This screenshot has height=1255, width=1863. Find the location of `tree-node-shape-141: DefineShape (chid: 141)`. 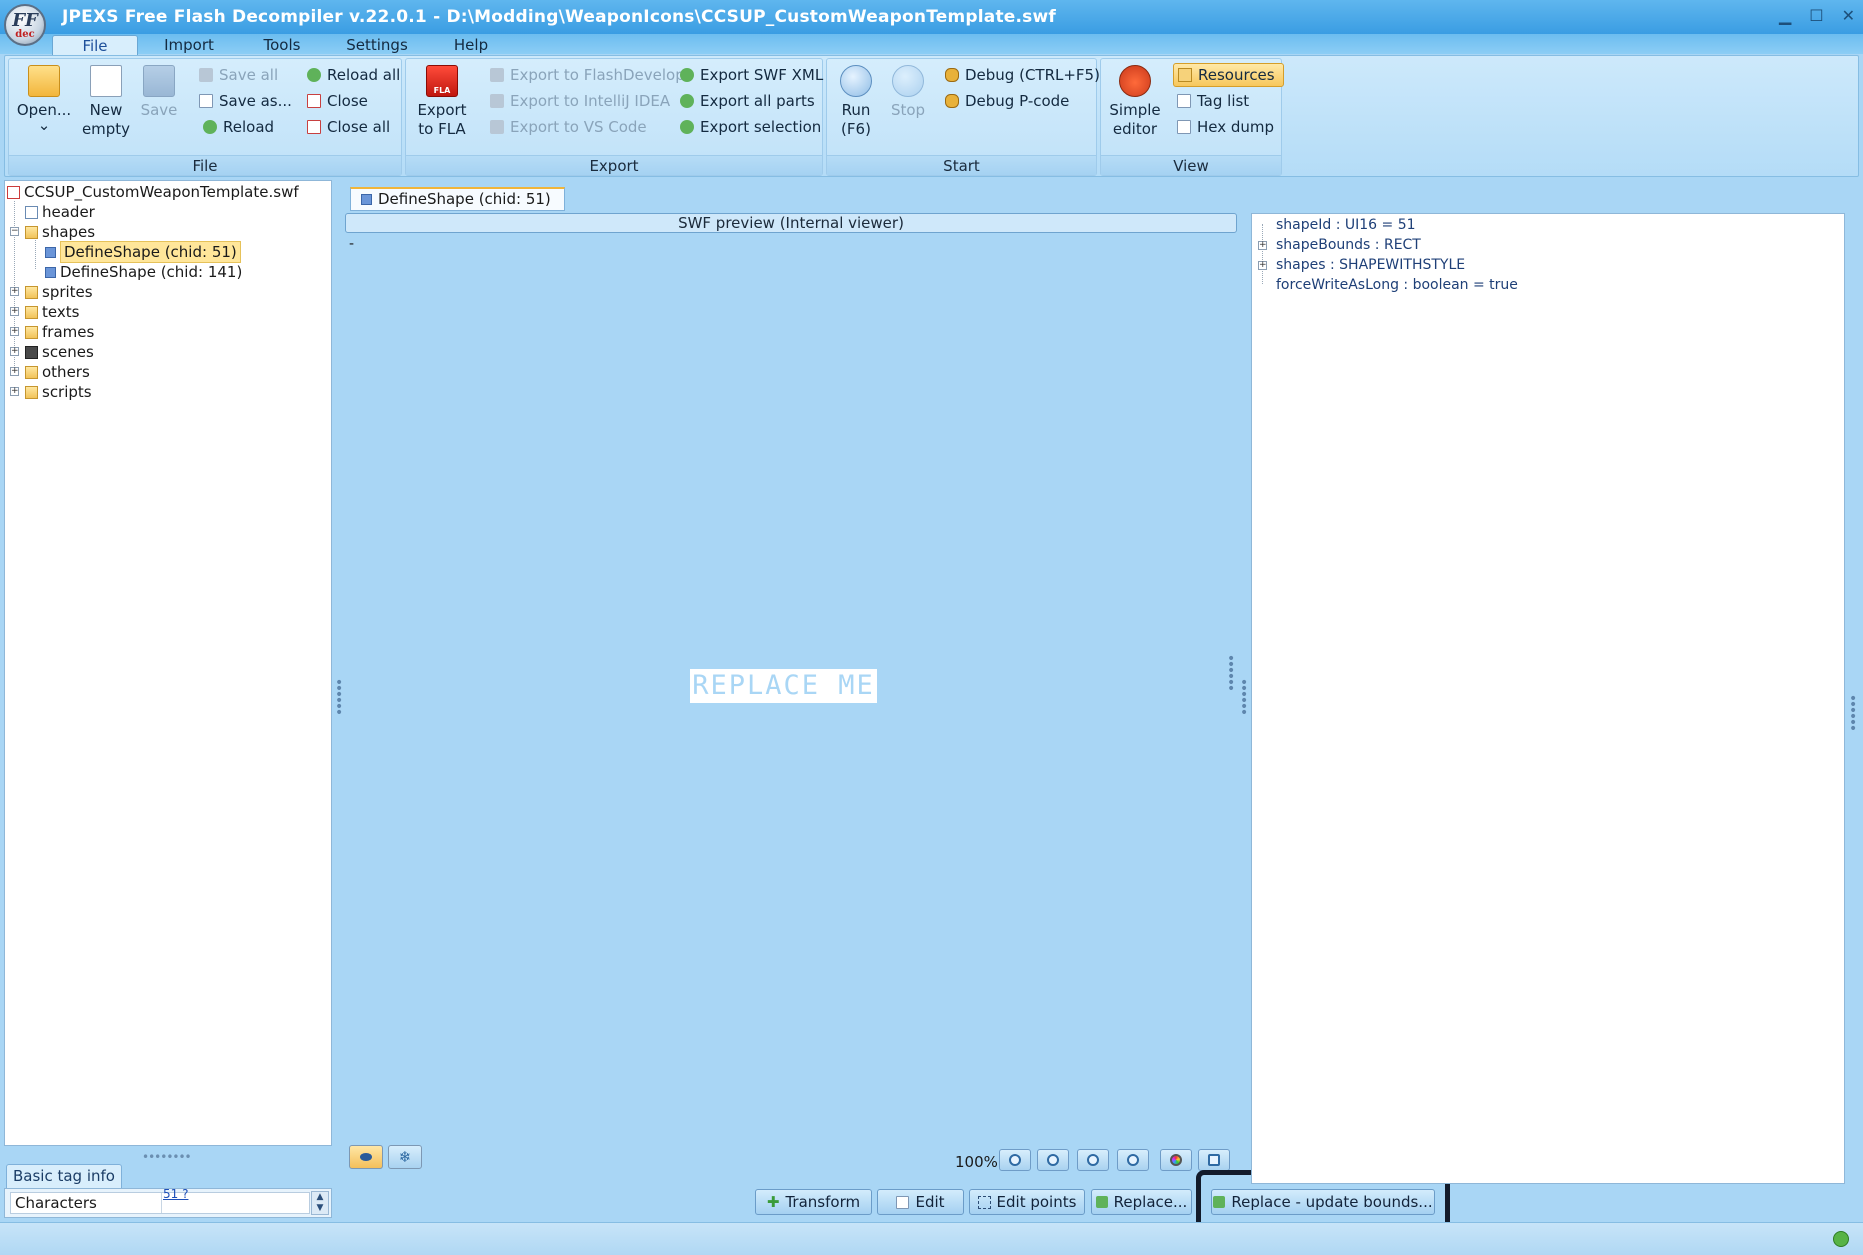

tree-node-shape-141: DefineShape (chid: 141) is located at coordinates (143, 272).